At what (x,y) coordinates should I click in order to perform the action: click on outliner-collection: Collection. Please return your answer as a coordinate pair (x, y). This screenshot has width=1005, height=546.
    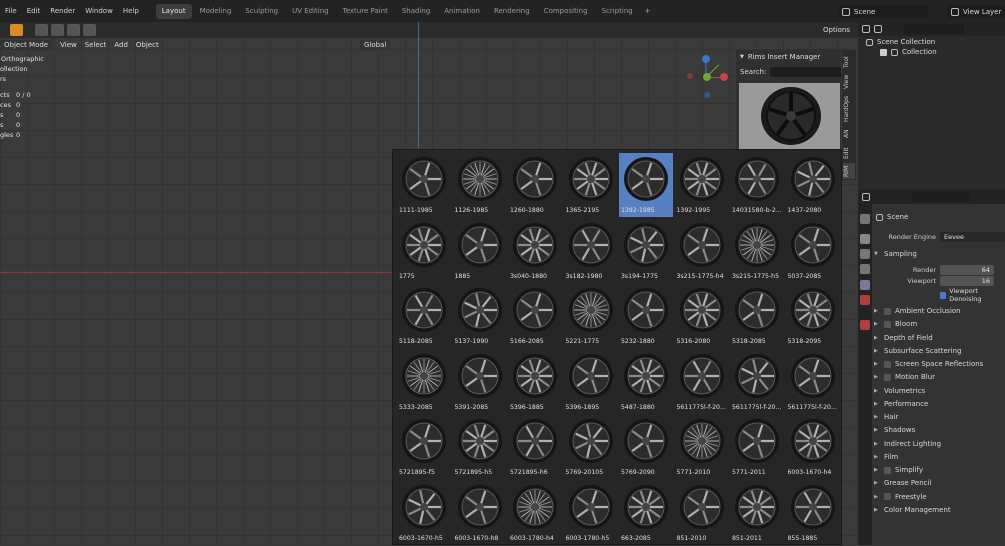
    Looking at the image, I should click on (908, 52).